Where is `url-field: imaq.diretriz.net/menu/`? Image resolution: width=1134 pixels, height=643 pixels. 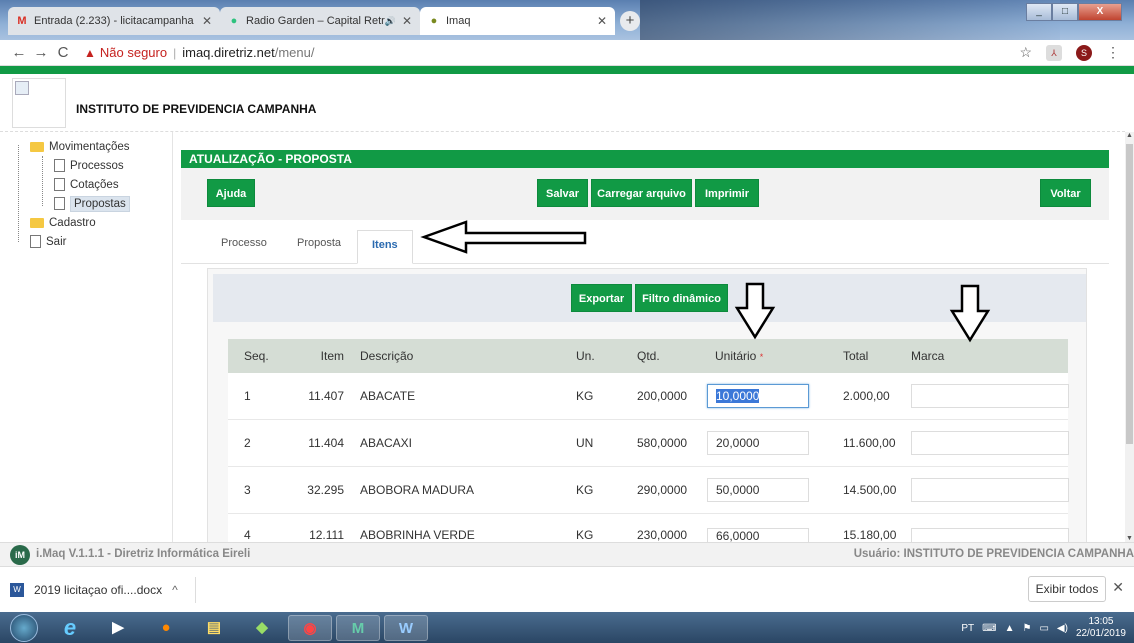 url-field: imaq.diretriz.net/menu/ is located at coordinates (248, 52).